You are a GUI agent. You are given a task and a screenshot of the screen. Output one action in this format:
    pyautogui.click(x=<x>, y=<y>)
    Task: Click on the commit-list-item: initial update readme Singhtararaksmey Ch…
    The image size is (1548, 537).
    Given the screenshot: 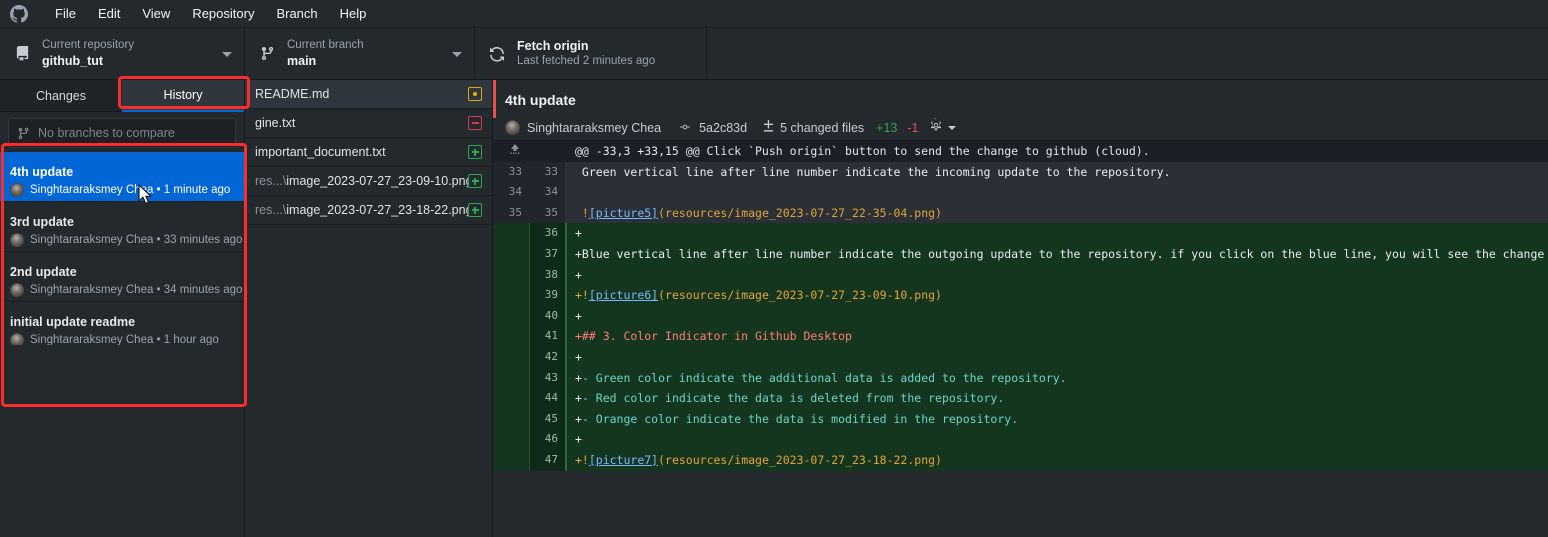 What is the action you would take?
    pyautogui.click(x=122, y=323)
    